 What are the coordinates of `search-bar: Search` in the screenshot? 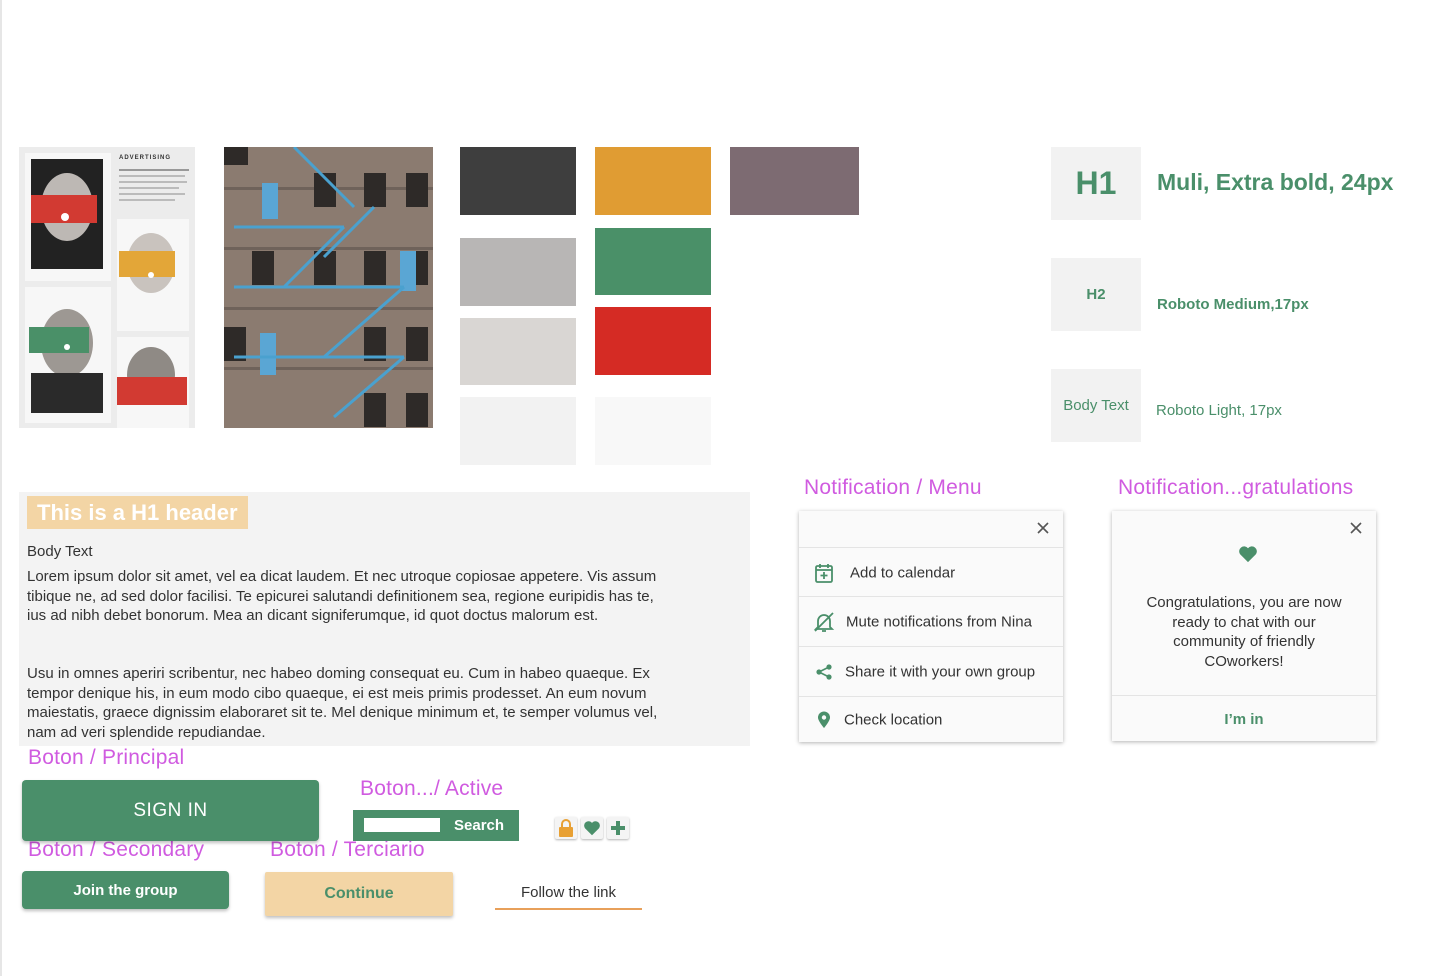 It's located at (436, 825).